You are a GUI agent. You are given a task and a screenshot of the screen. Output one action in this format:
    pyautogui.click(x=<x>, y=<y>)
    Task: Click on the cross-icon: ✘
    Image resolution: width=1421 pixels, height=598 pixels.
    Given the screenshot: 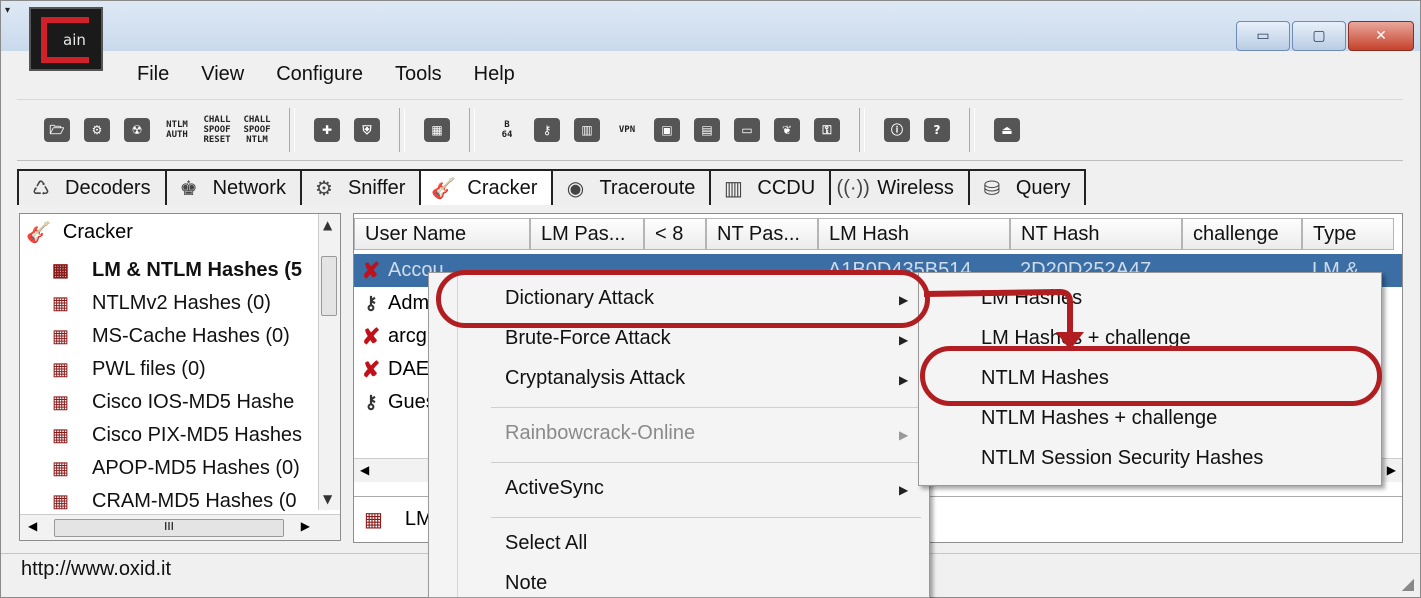 What is the action you would take?
    pyautogui.click(x=371, y=369)
    